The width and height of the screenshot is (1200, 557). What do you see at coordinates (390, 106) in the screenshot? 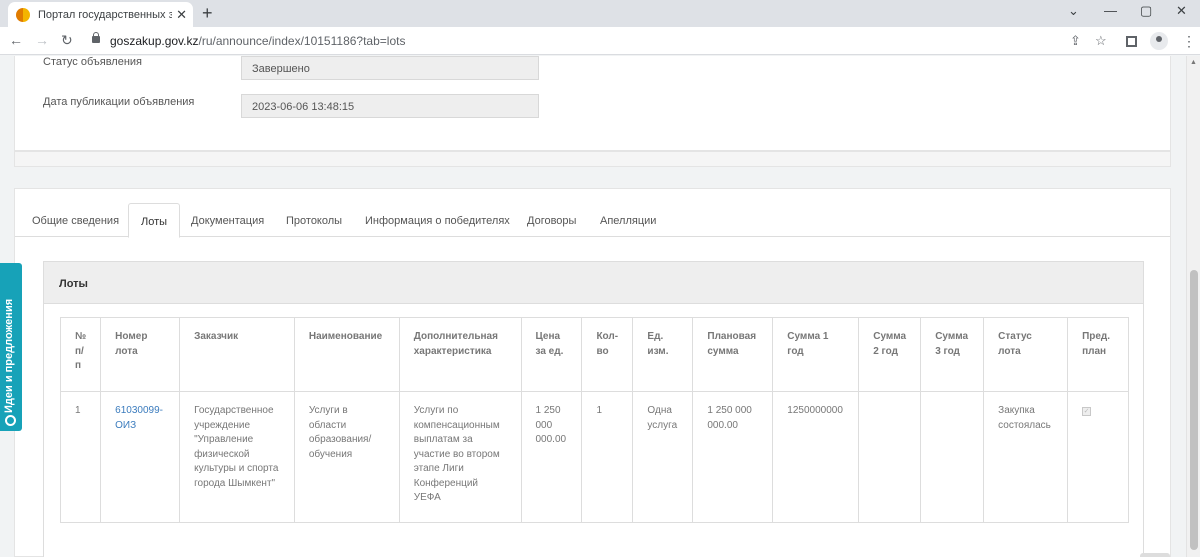
I see `publication-date-field: 2023-06-06 13:48:15` at bounding box center [390, 106].